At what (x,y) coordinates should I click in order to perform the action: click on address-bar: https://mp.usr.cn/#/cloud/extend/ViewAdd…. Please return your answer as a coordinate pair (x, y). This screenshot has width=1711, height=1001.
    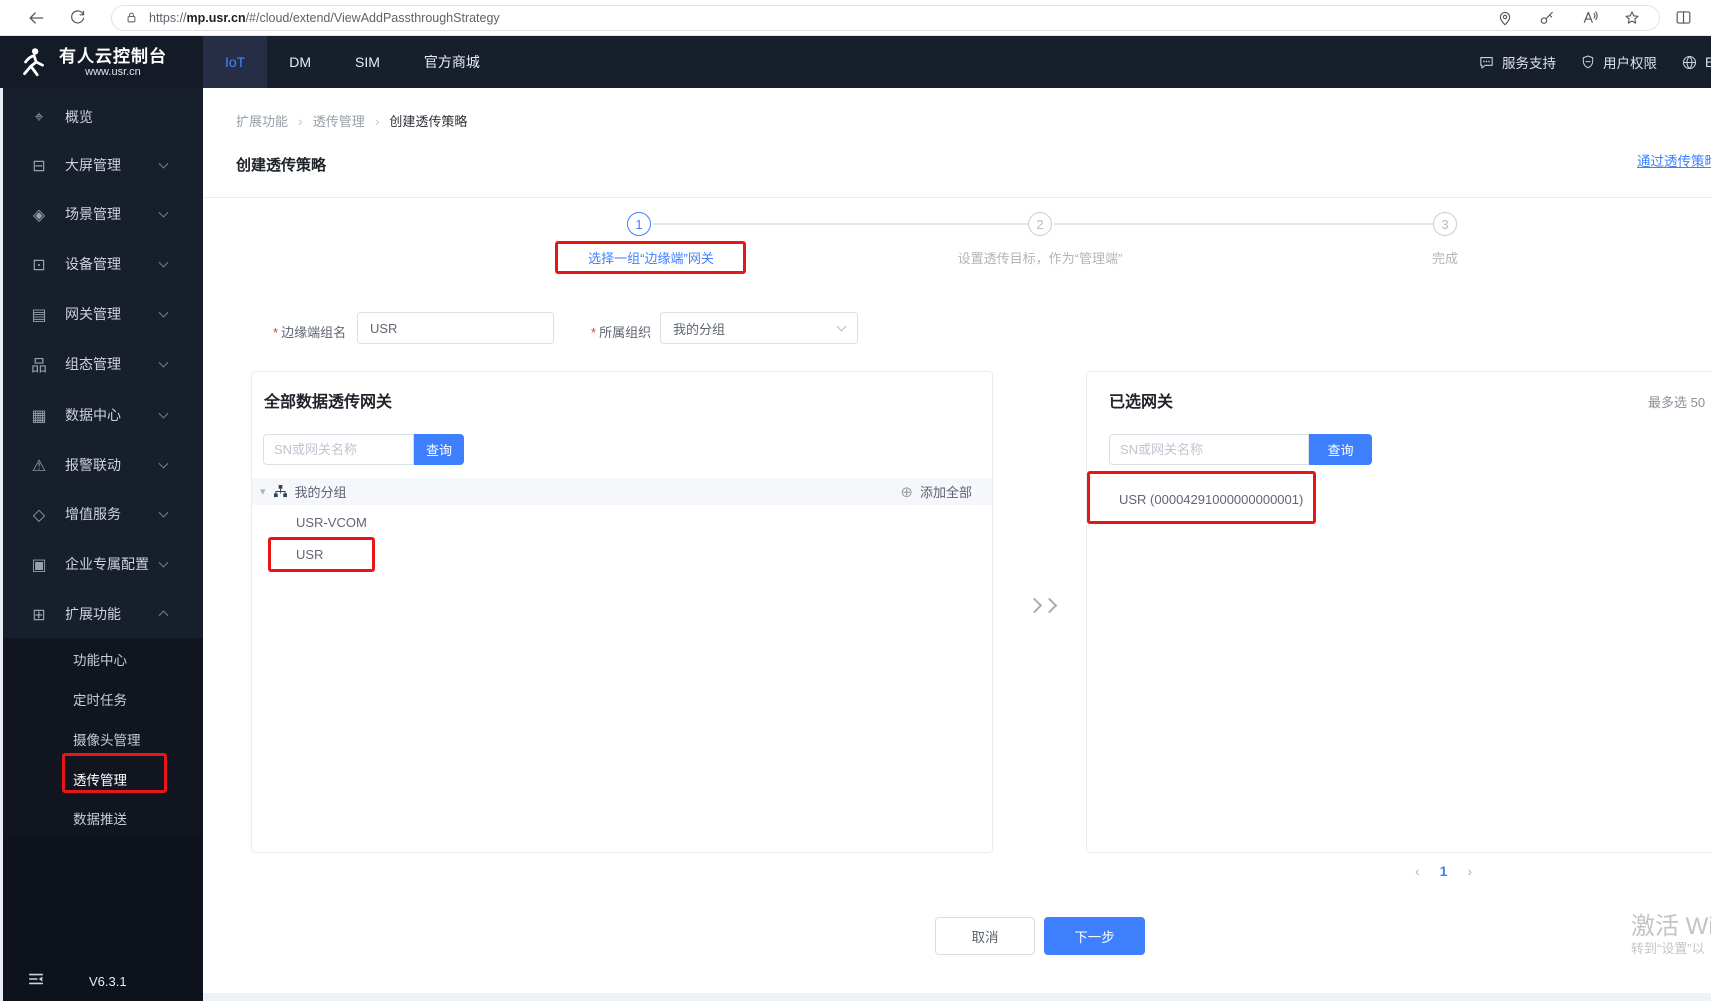
    Looking at the image, I should click on (885, 17).